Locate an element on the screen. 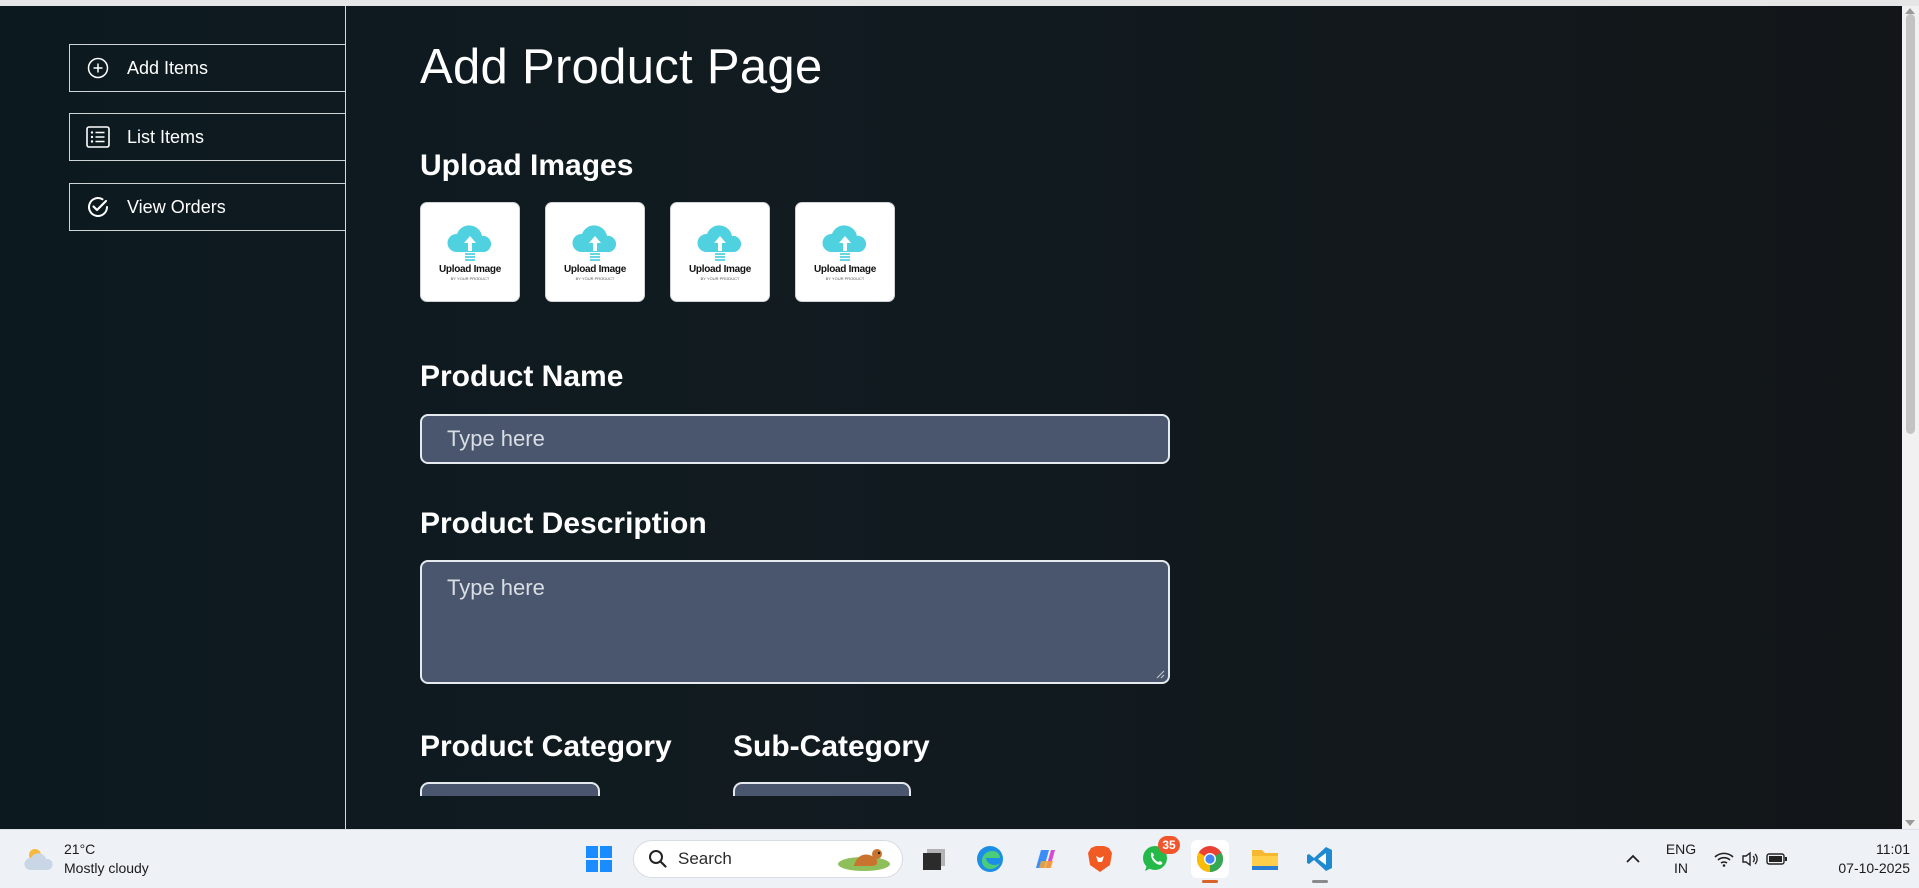  search-icon is located at coordinates (658, 859).